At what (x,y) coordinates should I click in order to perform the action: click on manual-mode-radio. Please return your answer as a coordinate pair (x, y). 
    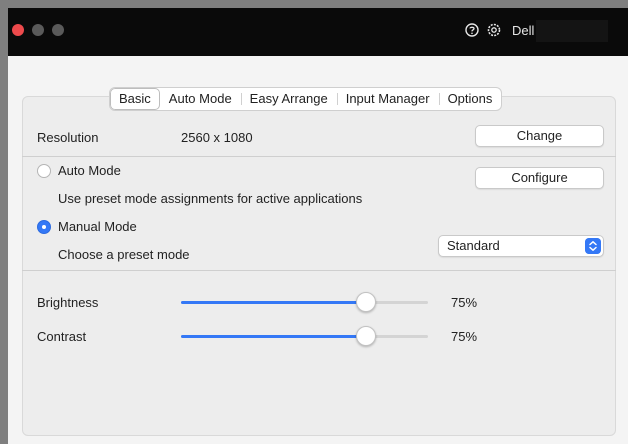
    Looking at the image, I should click on (44, 227).